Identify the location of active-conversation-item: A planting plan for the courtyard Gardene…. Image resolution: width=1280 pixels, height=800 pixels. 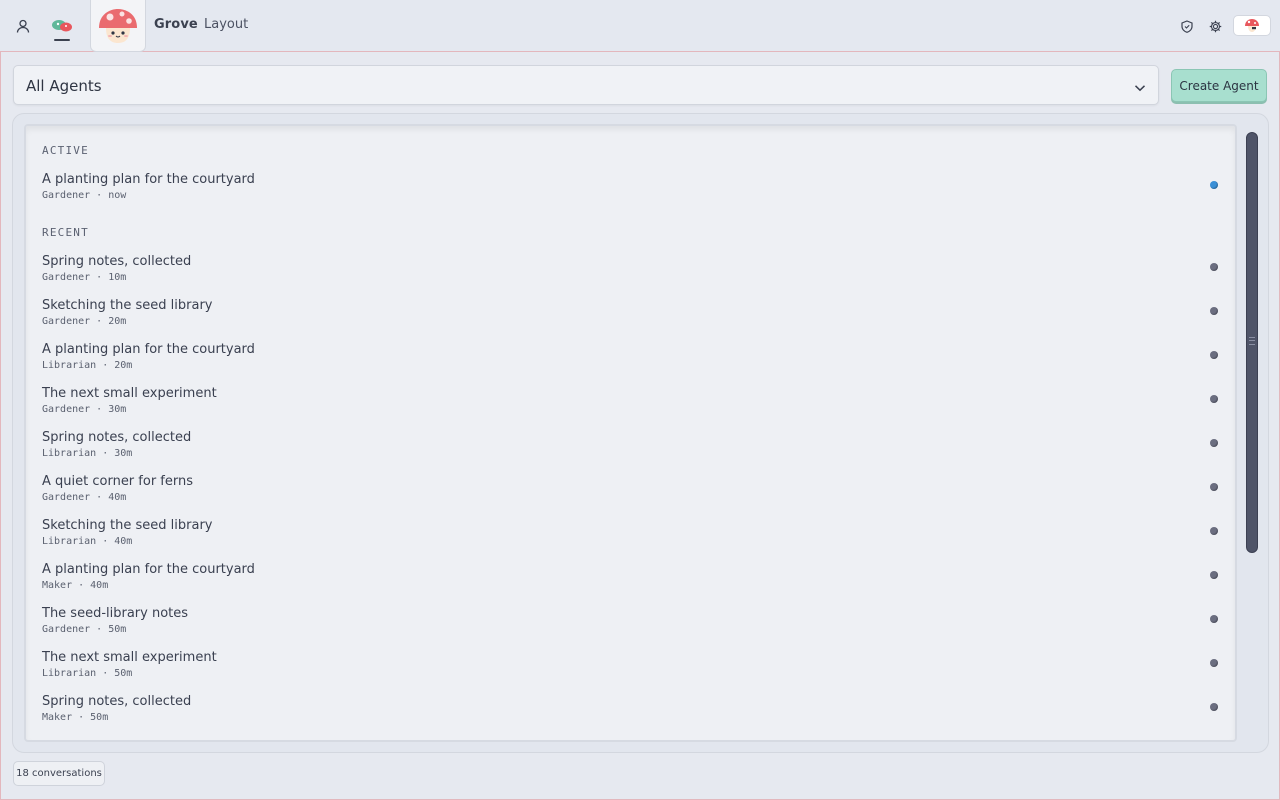
(632, 192).